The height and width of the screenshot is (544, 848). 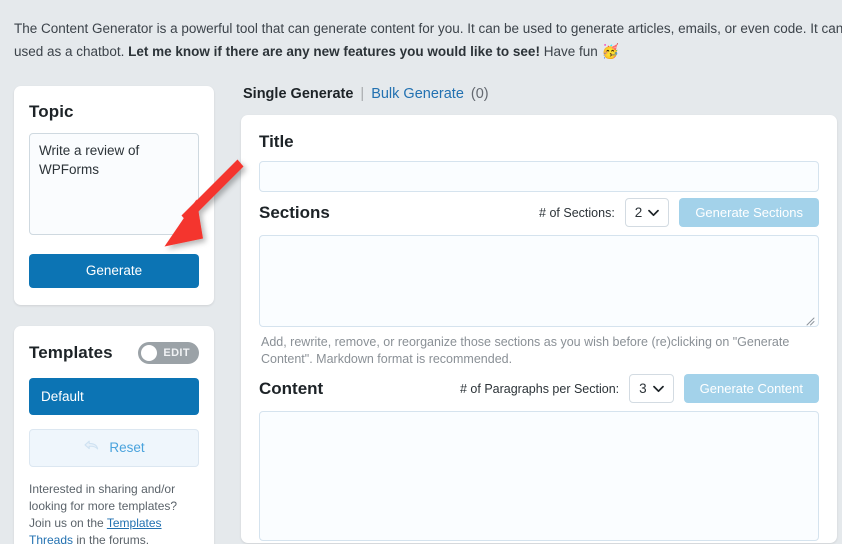 What do you see at coordinates (276, 141) in the screenshot?
I see `title-field-label: Title` at bounding box center [276, 141].